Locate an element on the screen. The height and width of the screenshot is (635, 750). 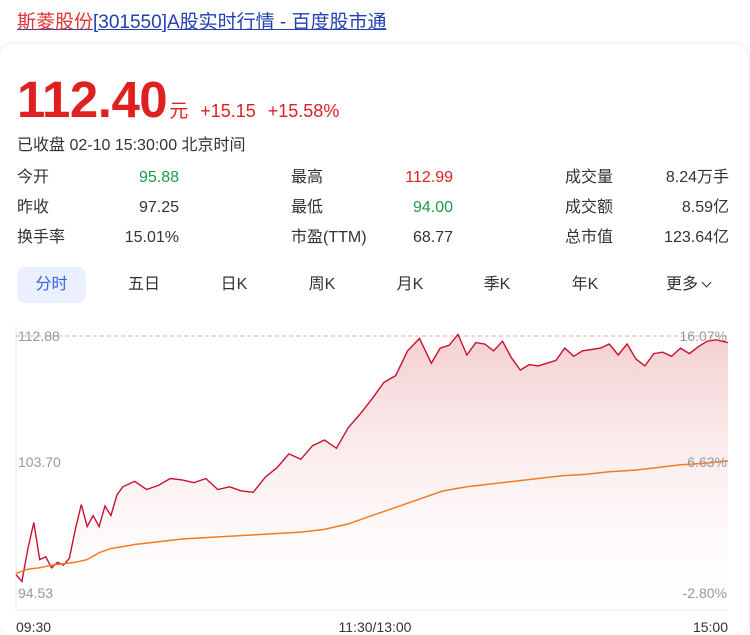
stat-label: 今开 is located at coordinates (33, 177).